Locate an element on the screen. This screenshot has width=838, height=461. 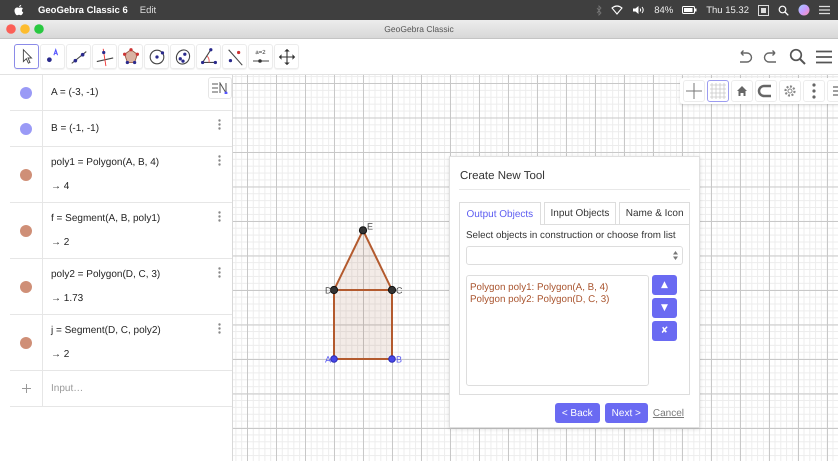
point-label: D is located at coordinates (328, 291).